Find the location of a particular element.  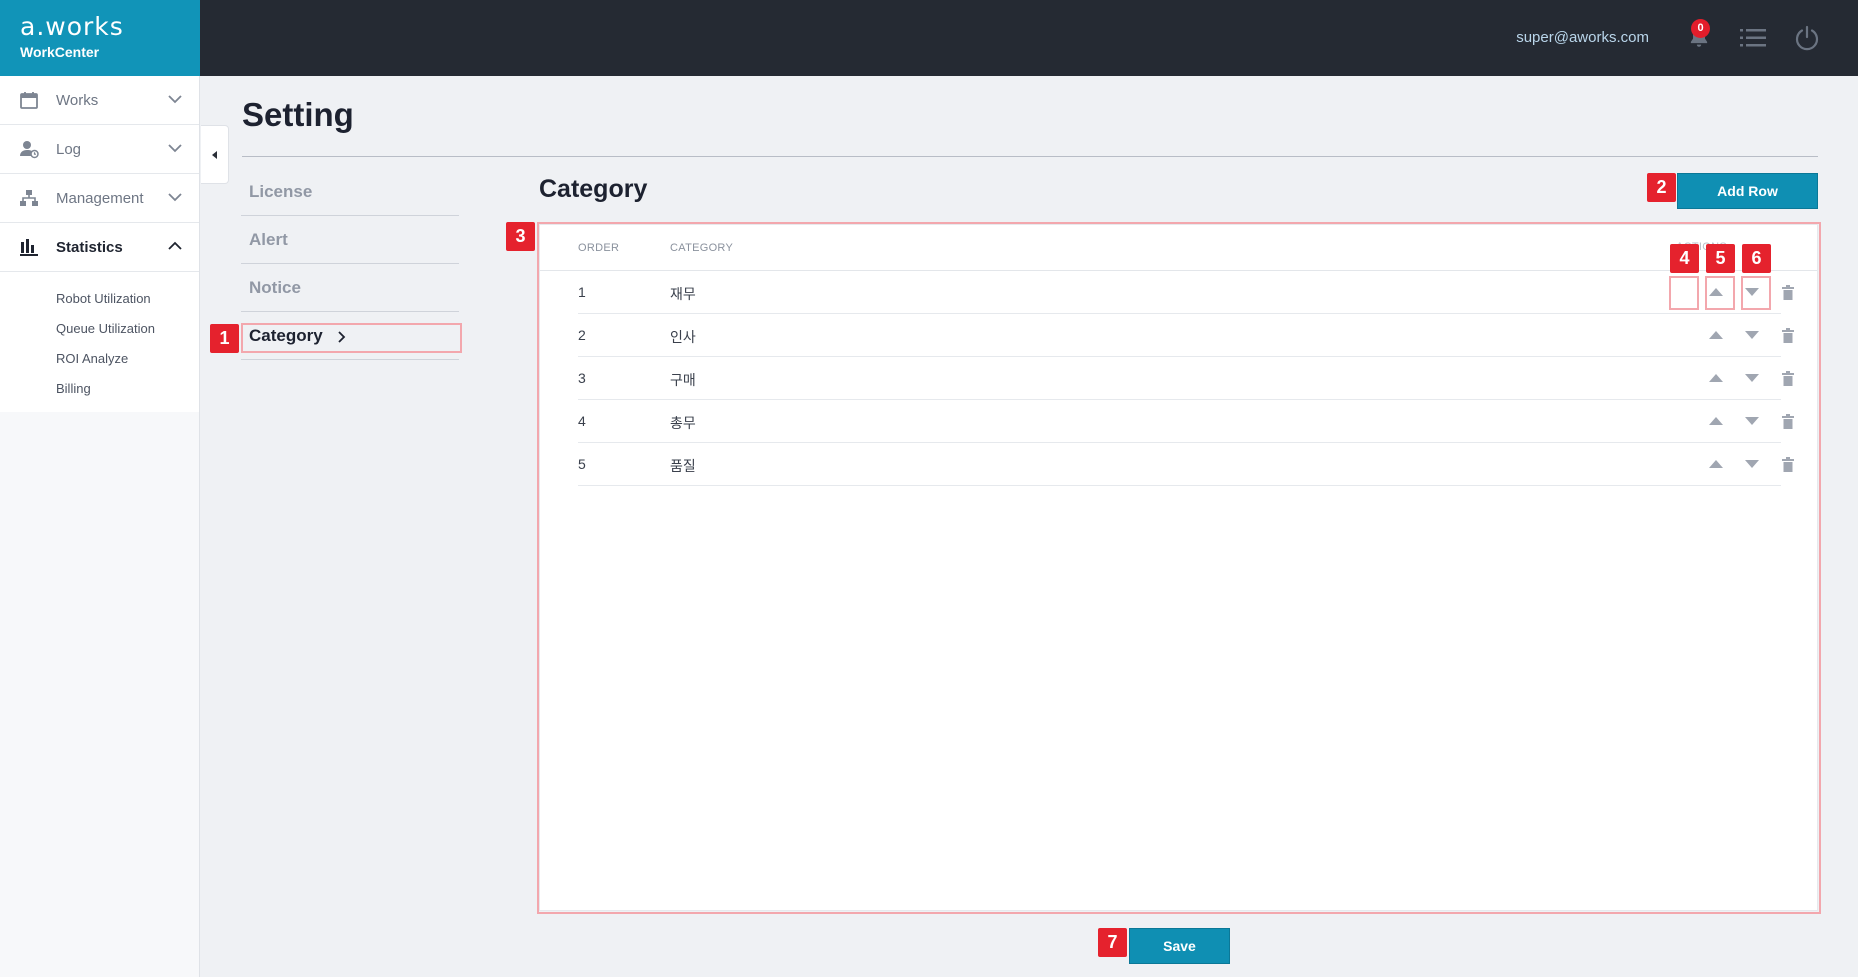

highlight-up-button is located at coordinates (1684, 293).